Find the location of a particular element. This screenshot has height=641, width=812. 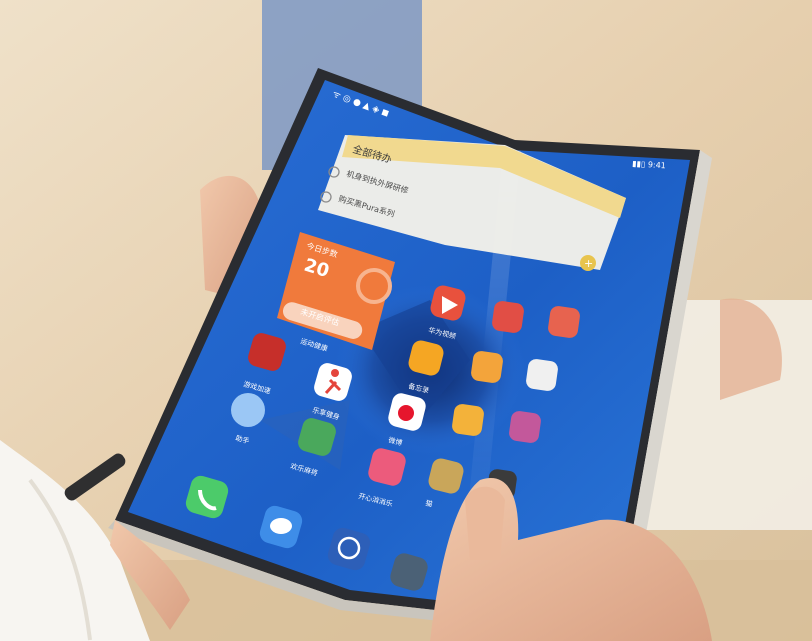

index-finger is located at coordinates (485, 523).